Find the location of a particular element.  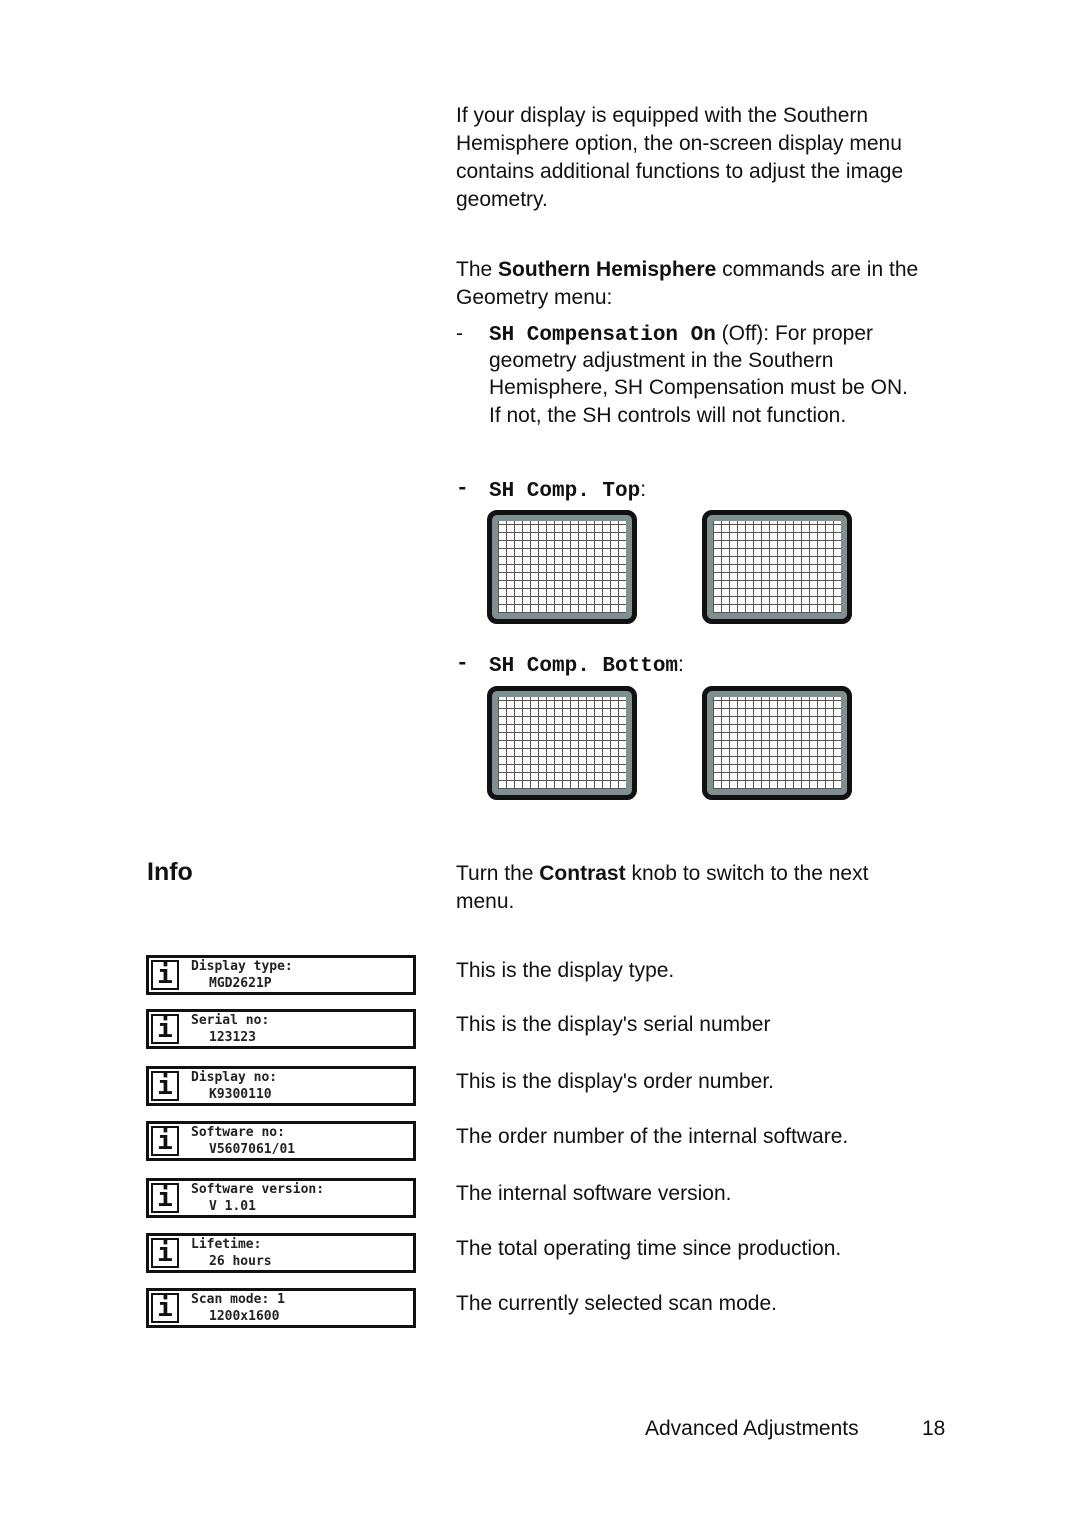

osd-value: 26 hours is located at coordinates (240, 1261).